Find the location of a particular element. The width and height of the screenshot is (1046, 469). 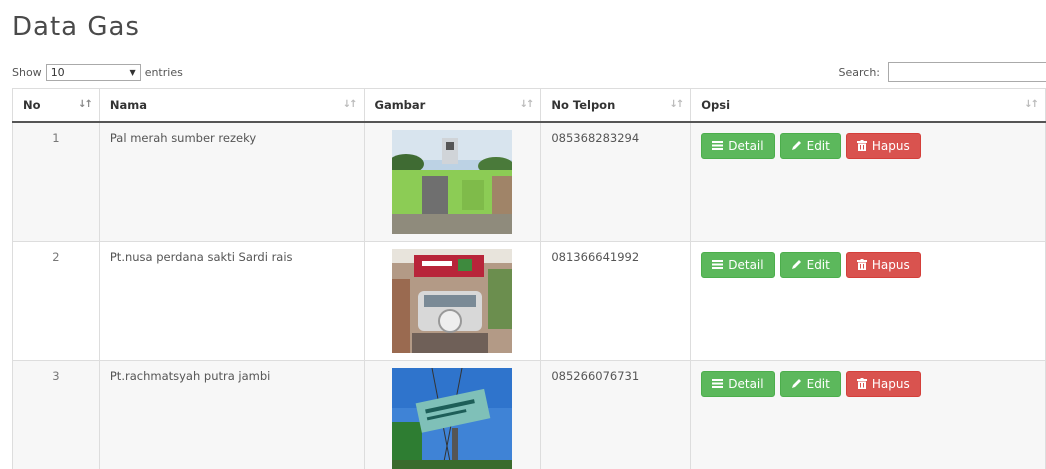

length-control: Show 10 ▼ entries is located at coordinates (97, 72).